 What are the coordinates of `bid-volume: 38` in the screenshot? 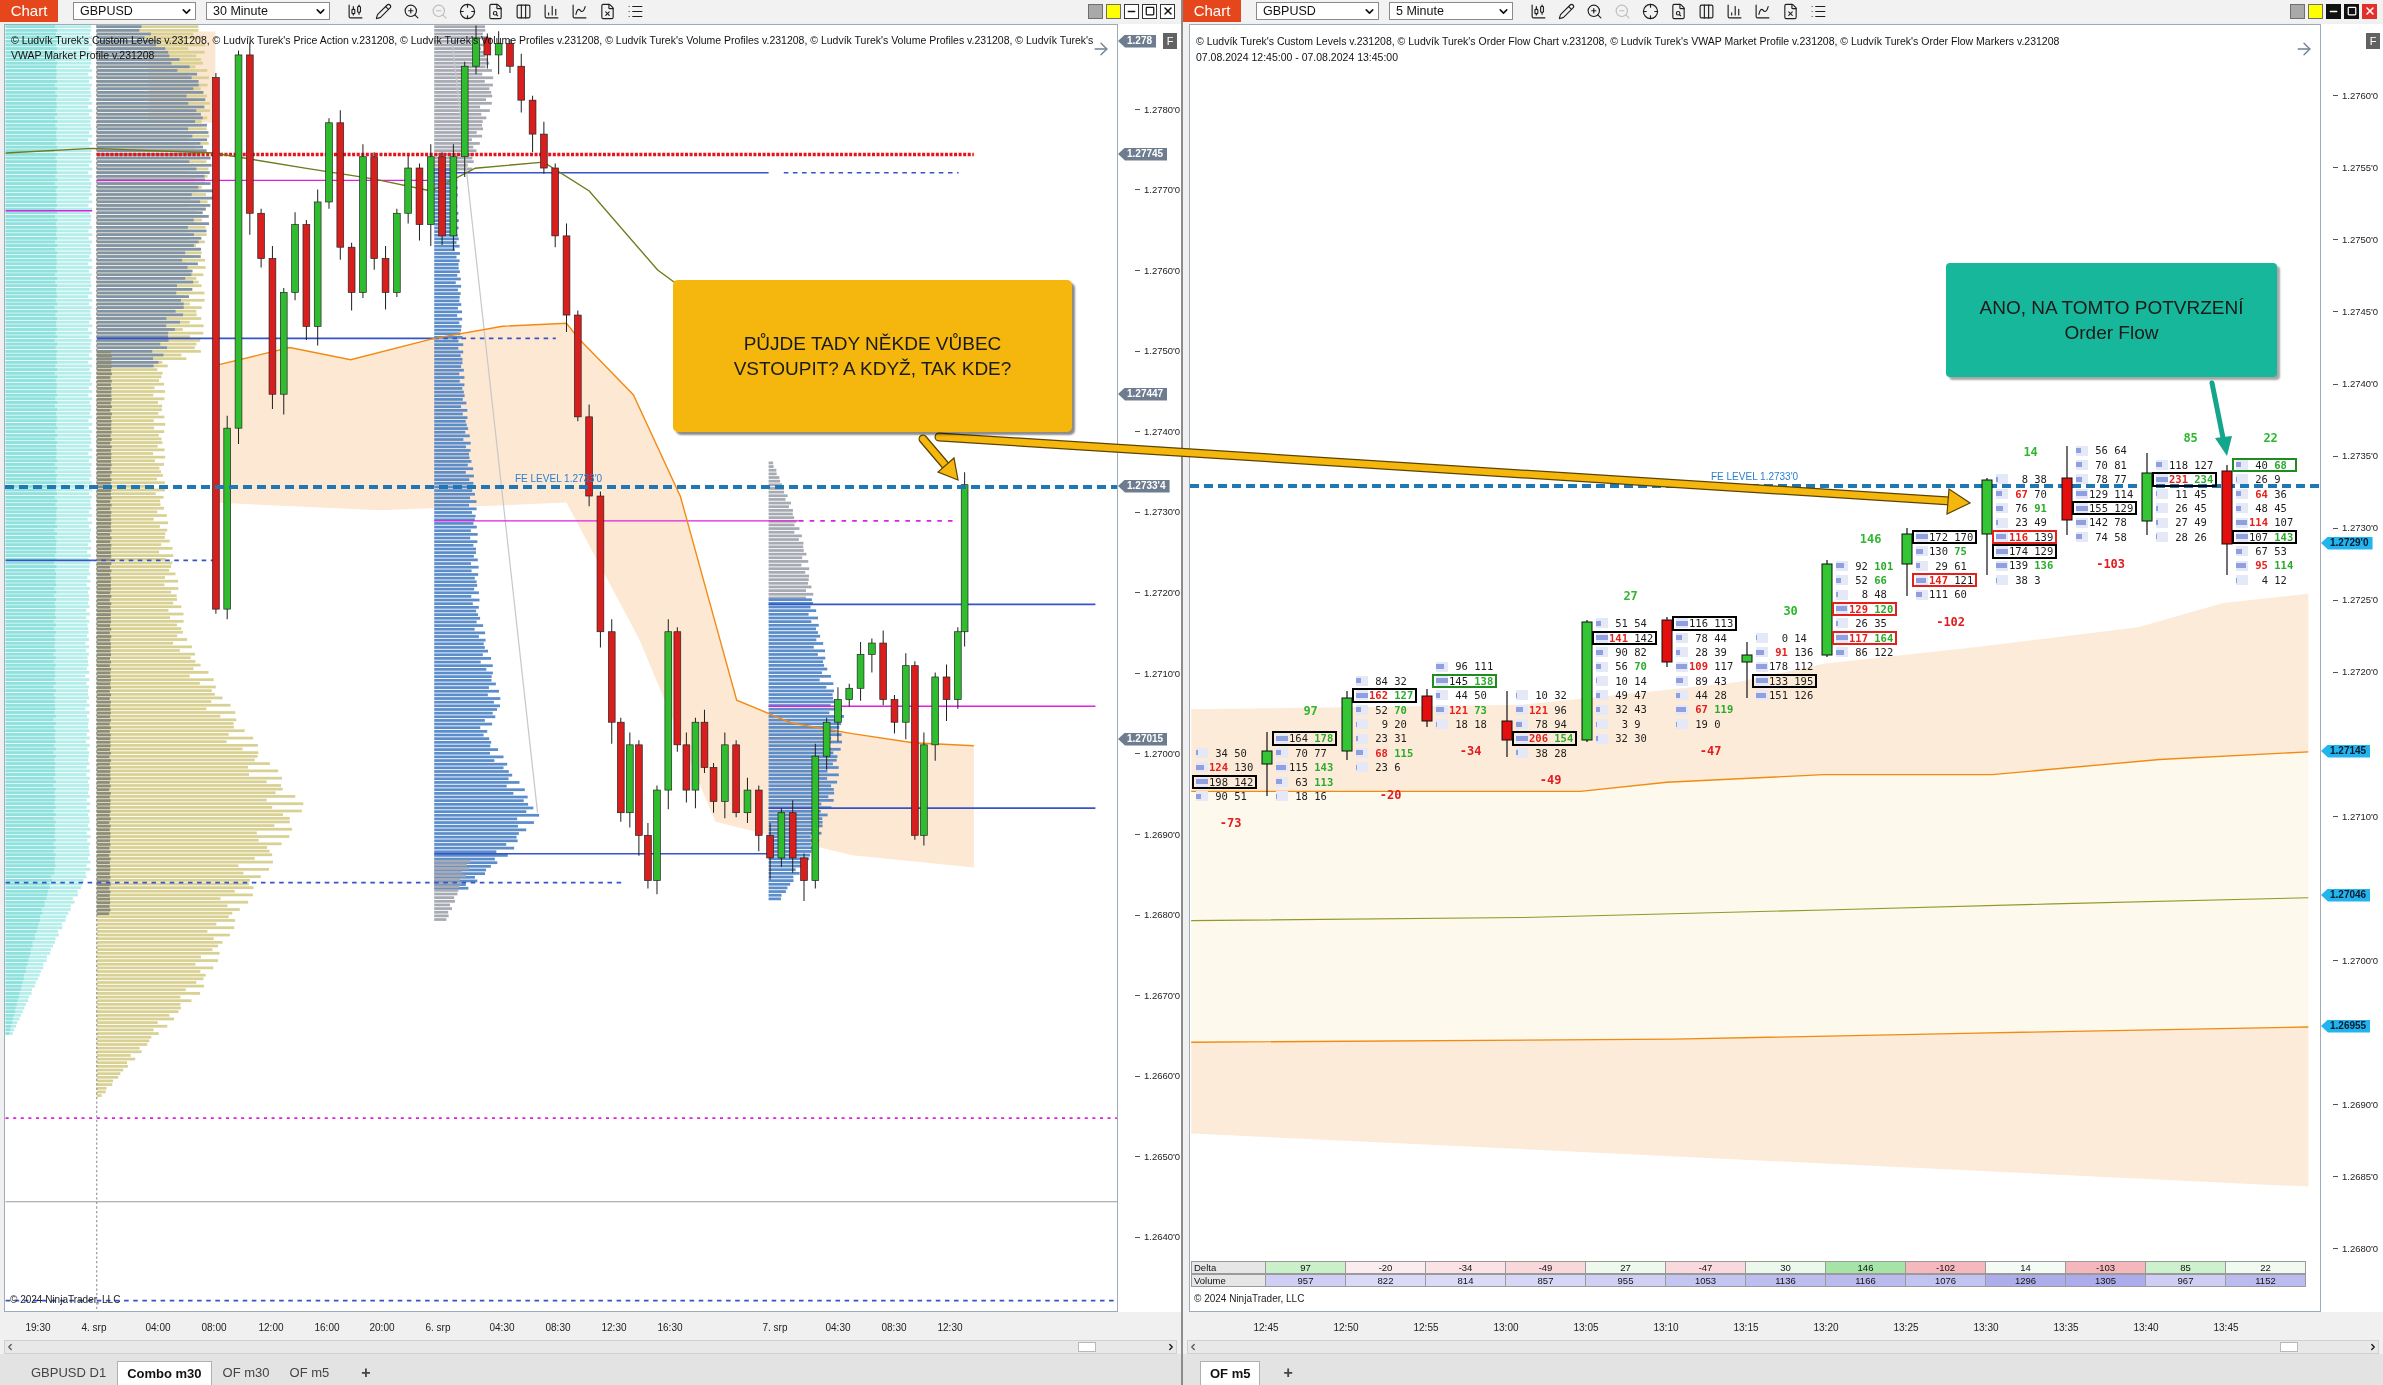 It's located at (2021, 580).